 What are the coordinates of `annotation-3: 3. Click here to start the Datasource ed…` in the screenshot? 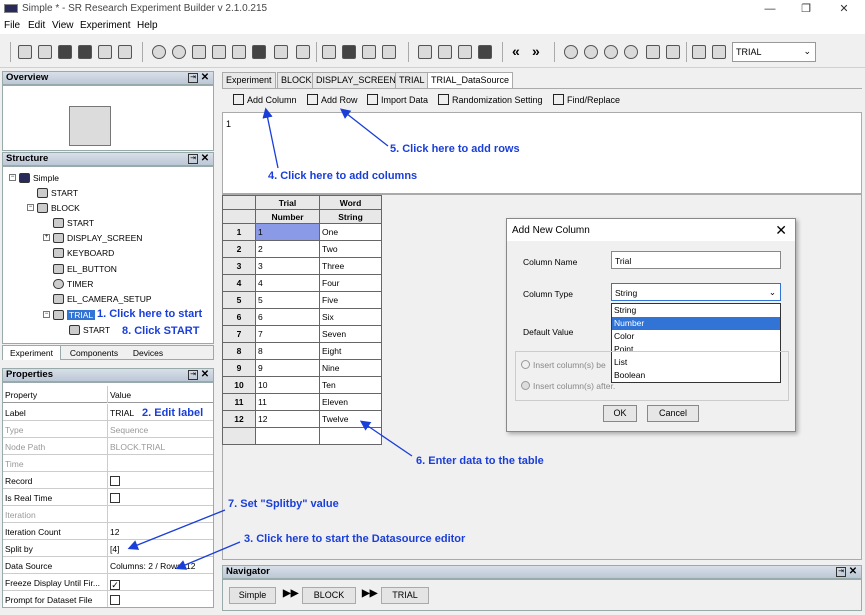 It's located at (355, 539).